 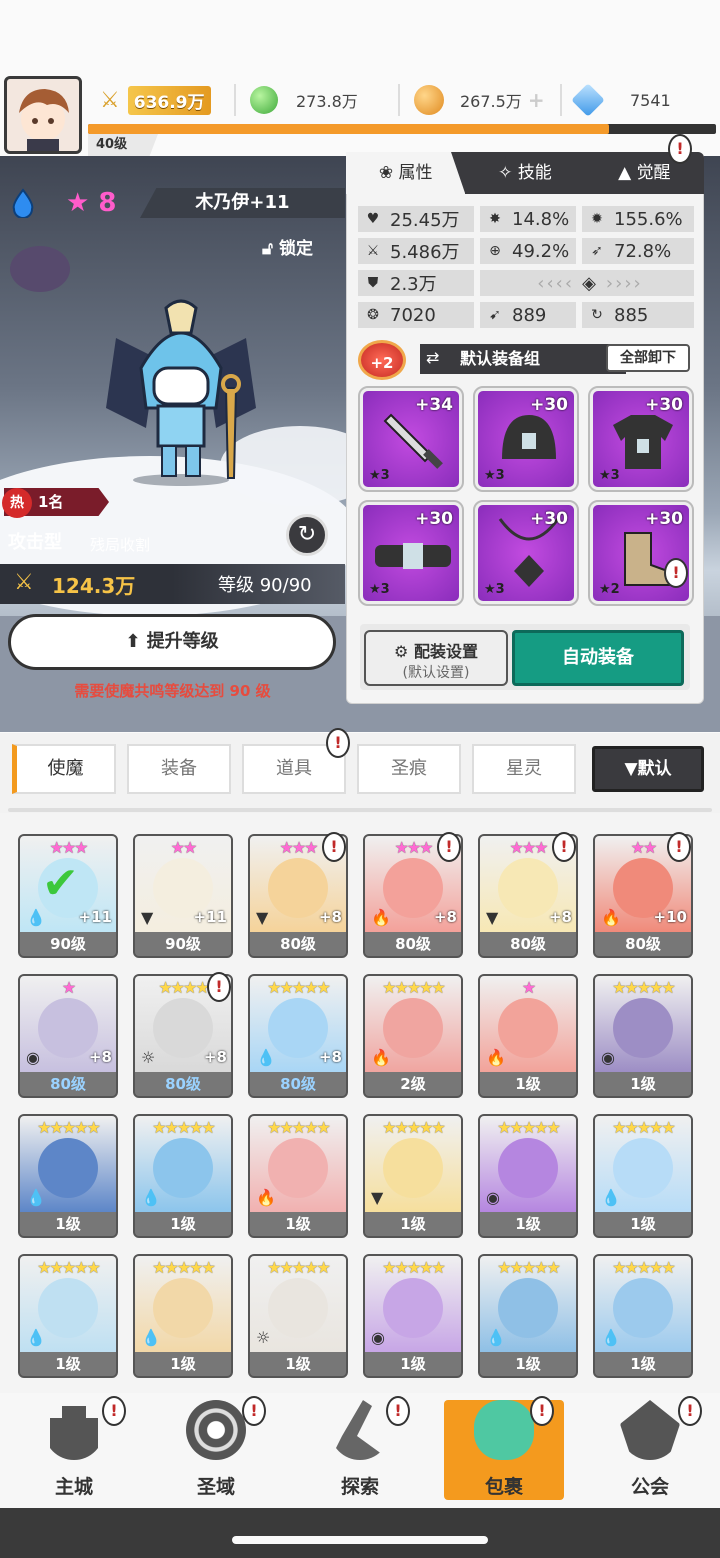 I want to click on familiar-card: ★ ◉ +8 80级, so click(x=68, y=1036).